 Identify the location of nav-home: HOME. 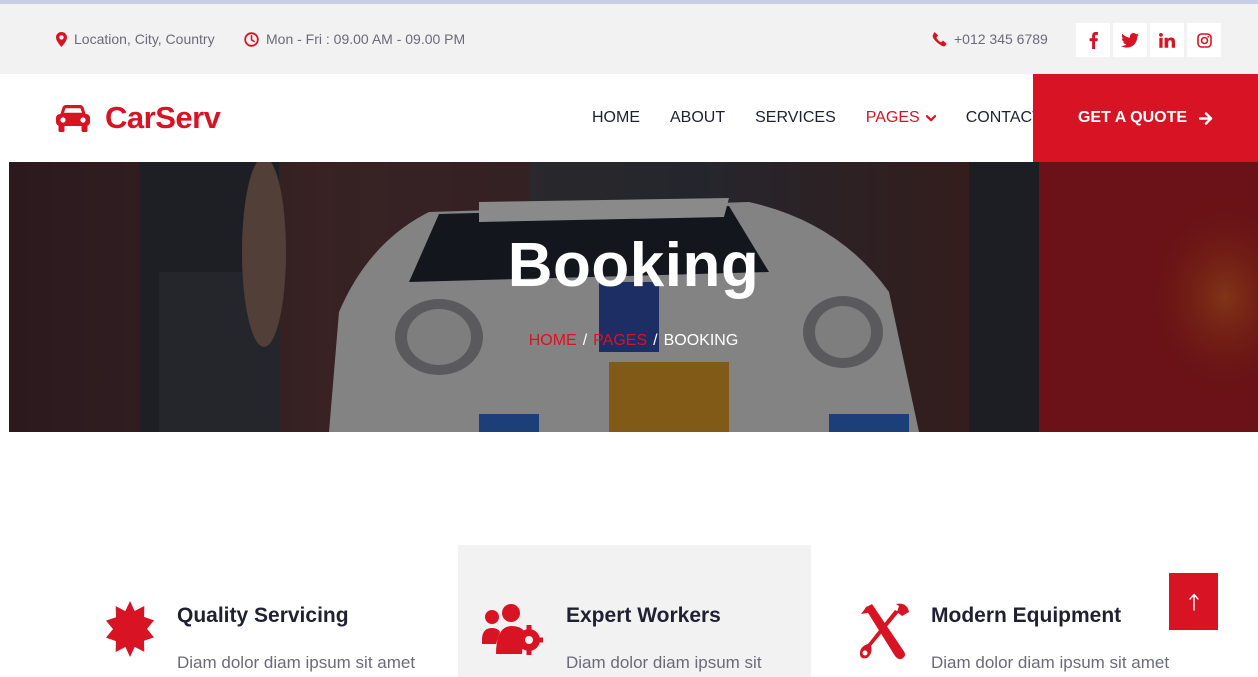
(616, 118).